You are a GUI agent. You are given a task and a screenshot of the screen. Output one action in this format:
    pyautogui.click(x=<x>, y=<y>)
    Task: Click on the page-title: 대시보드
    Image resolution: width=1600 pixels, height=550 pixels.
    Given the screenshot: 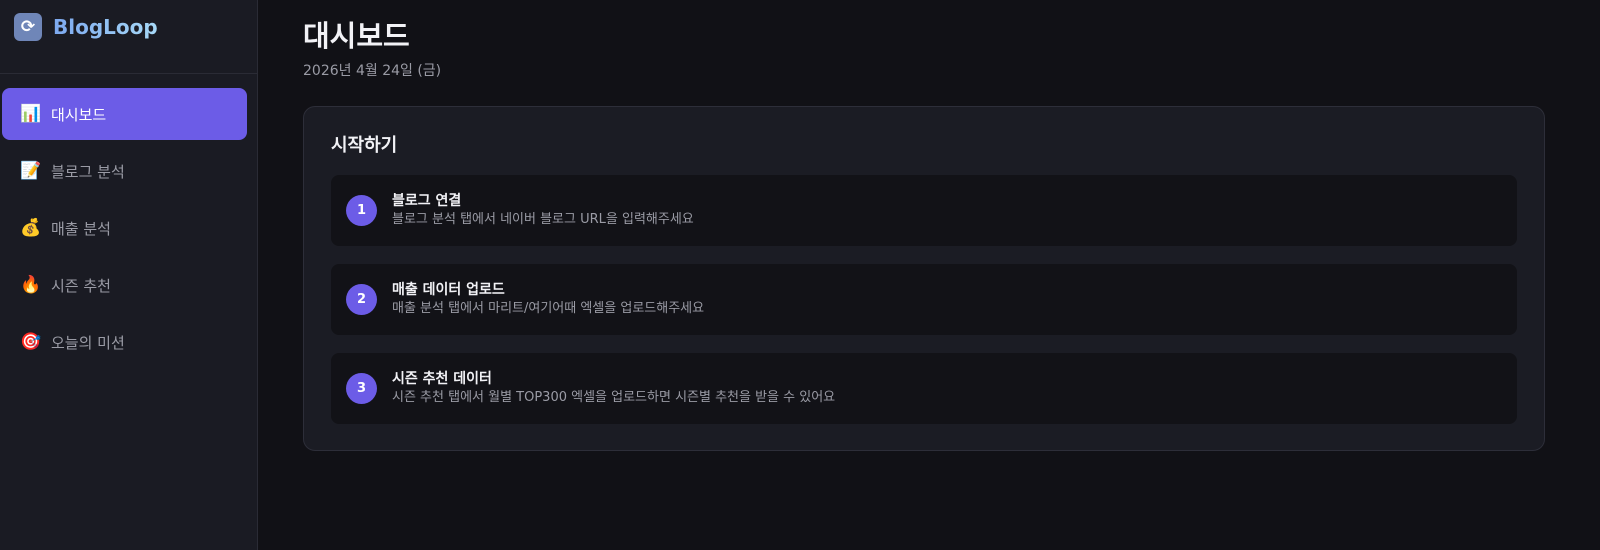 What is the action you would take?
    pyautogui.click(x=356, y=36)
    